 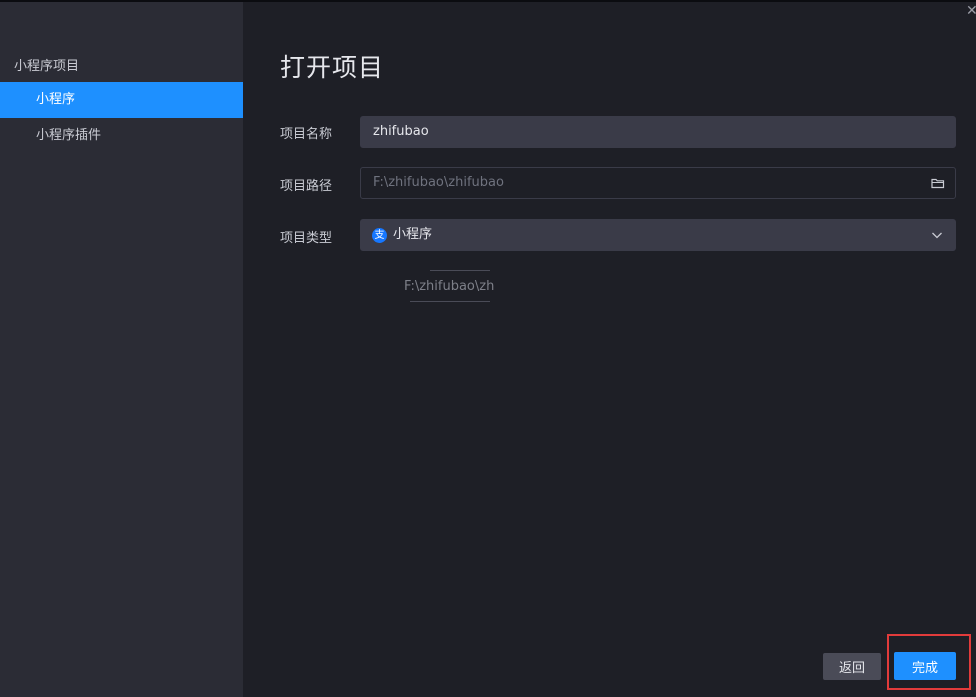 I want to click on project-path-label: 项目路径, so click(x=306, y=186).